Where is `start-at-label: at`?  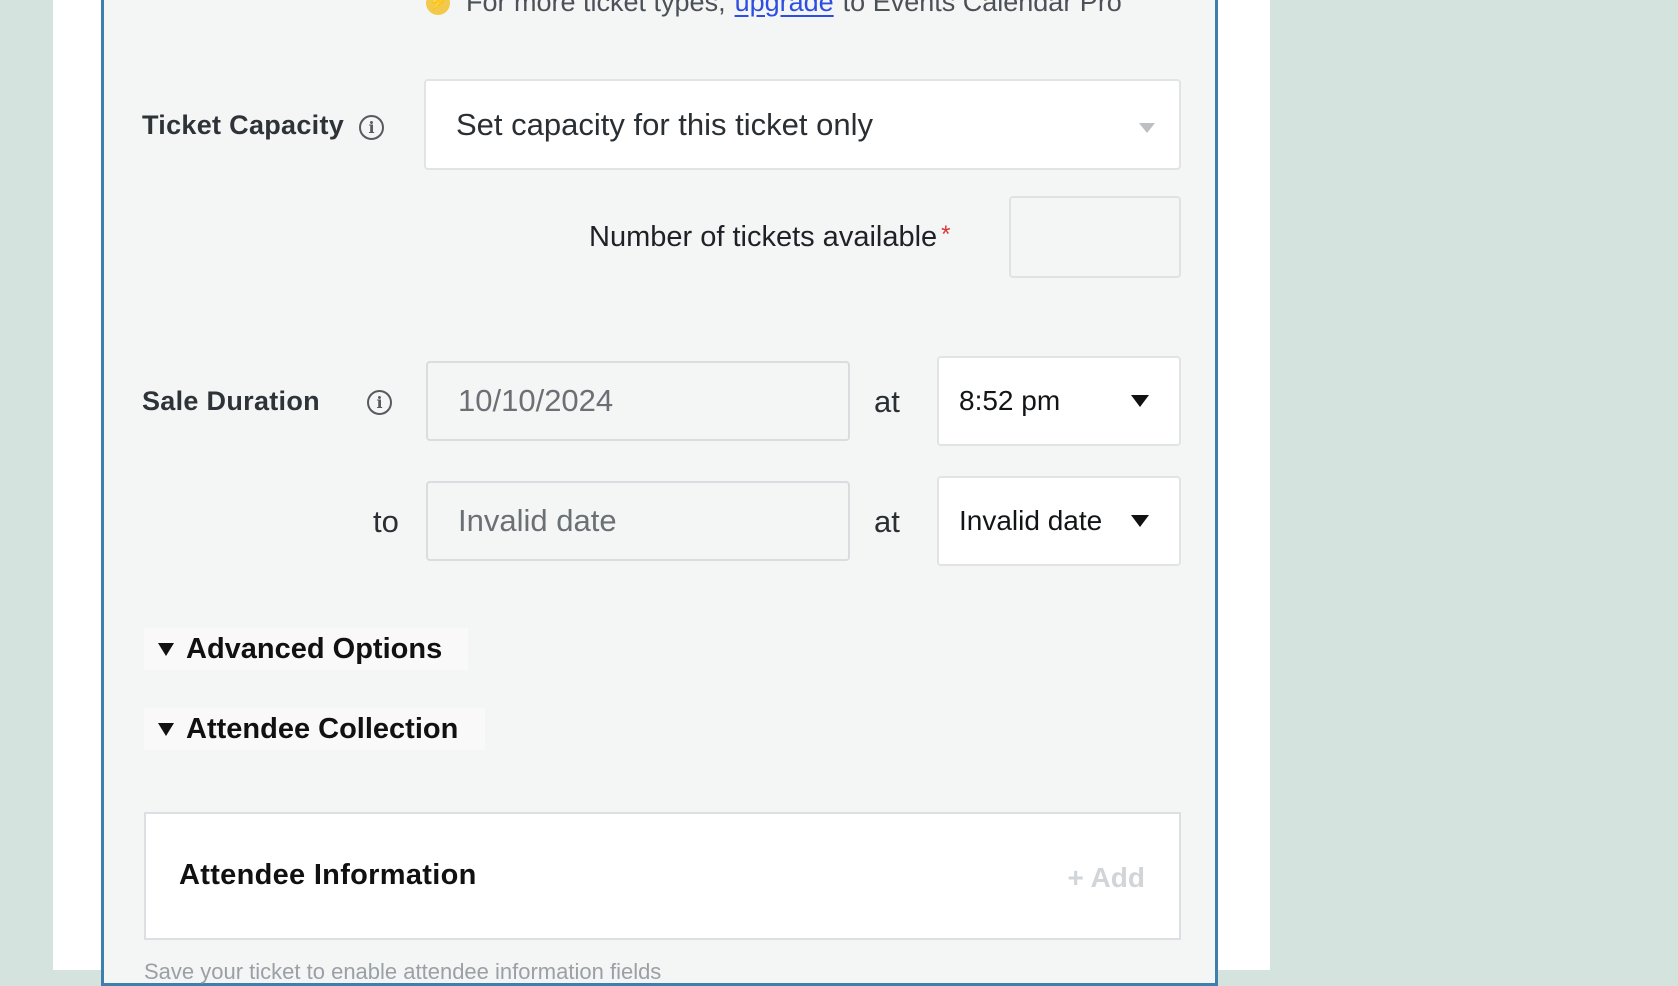
start-at-label: at is located at coordinates (887, 401).